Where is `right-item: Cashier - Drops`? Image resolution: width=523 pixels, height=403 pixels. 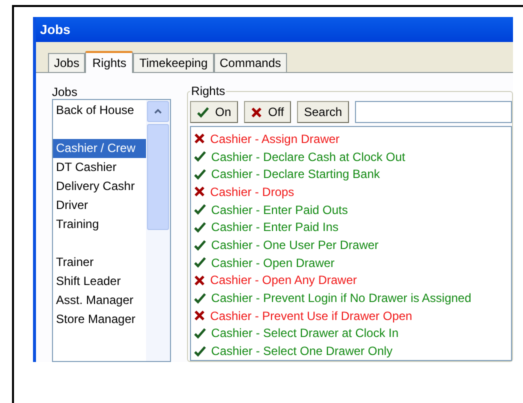
right-item: Cashier - Drops is located at coordinates (252, 191).